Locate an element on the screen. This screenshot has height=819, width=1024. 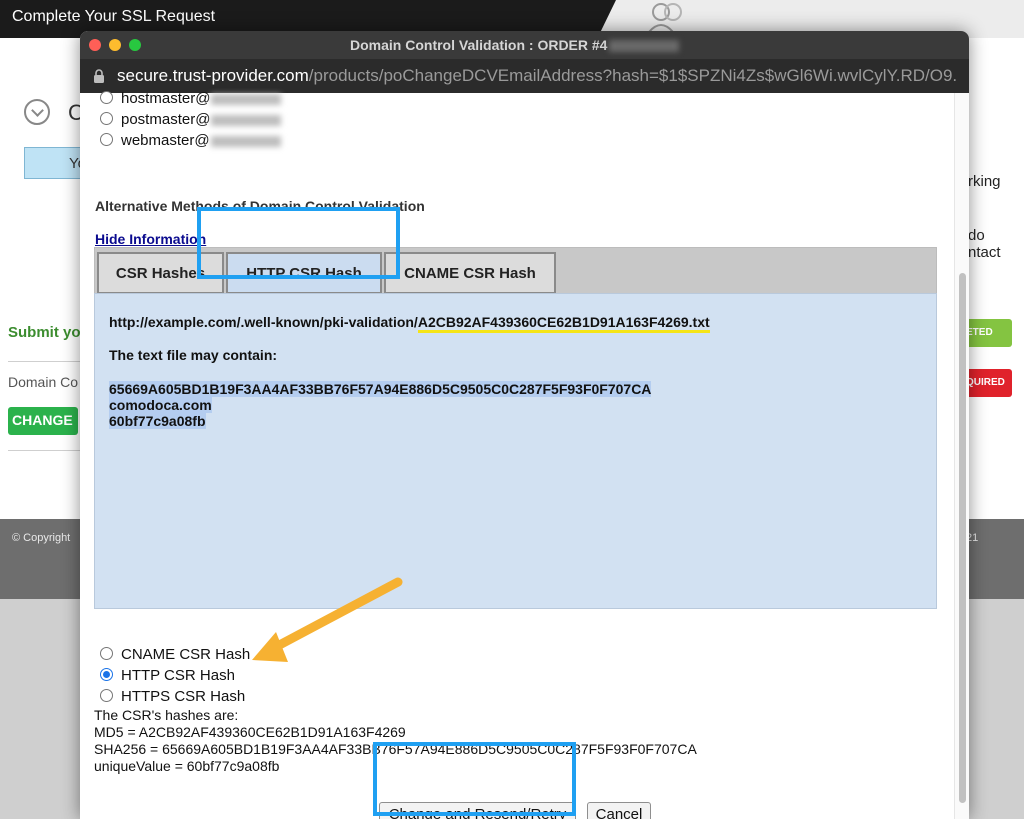
status-badge-completed: ETED is located at coordinates (989, 333).